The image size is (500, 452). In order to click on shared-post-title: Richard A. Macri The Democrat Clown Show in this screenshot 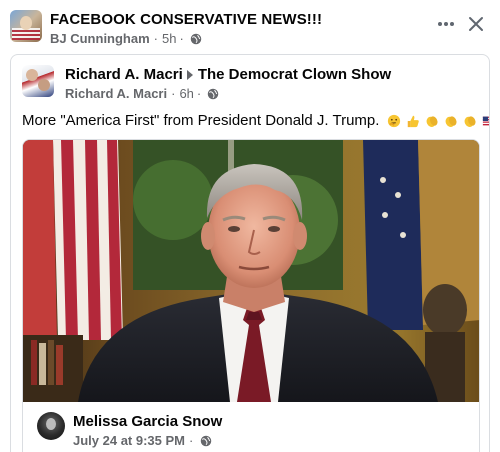, I will do `click(228, 74)`.